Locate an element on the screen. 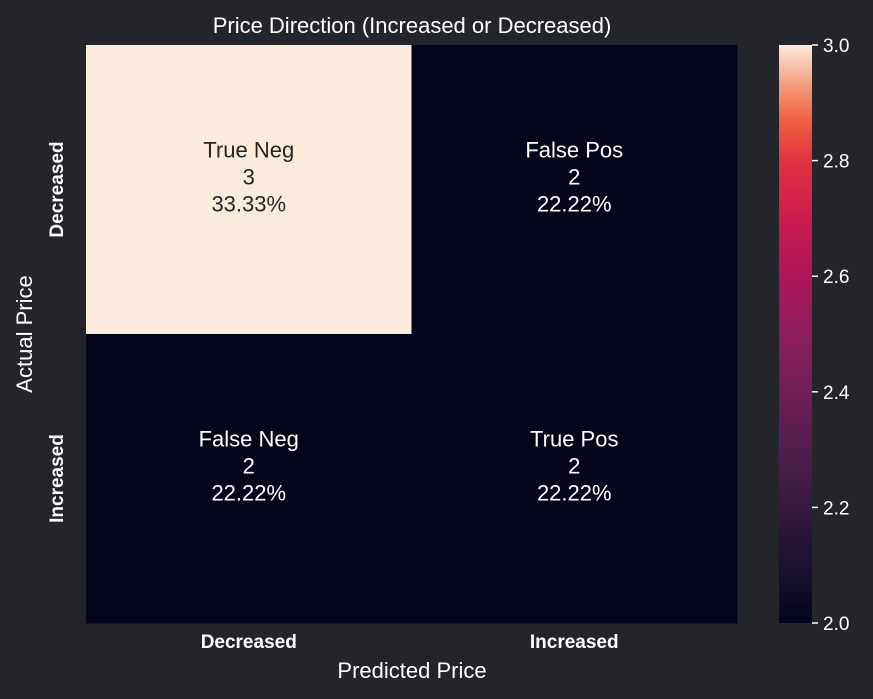 The image size is (873, 699). cell-label: False Neg is located at coordinates (249, 439).